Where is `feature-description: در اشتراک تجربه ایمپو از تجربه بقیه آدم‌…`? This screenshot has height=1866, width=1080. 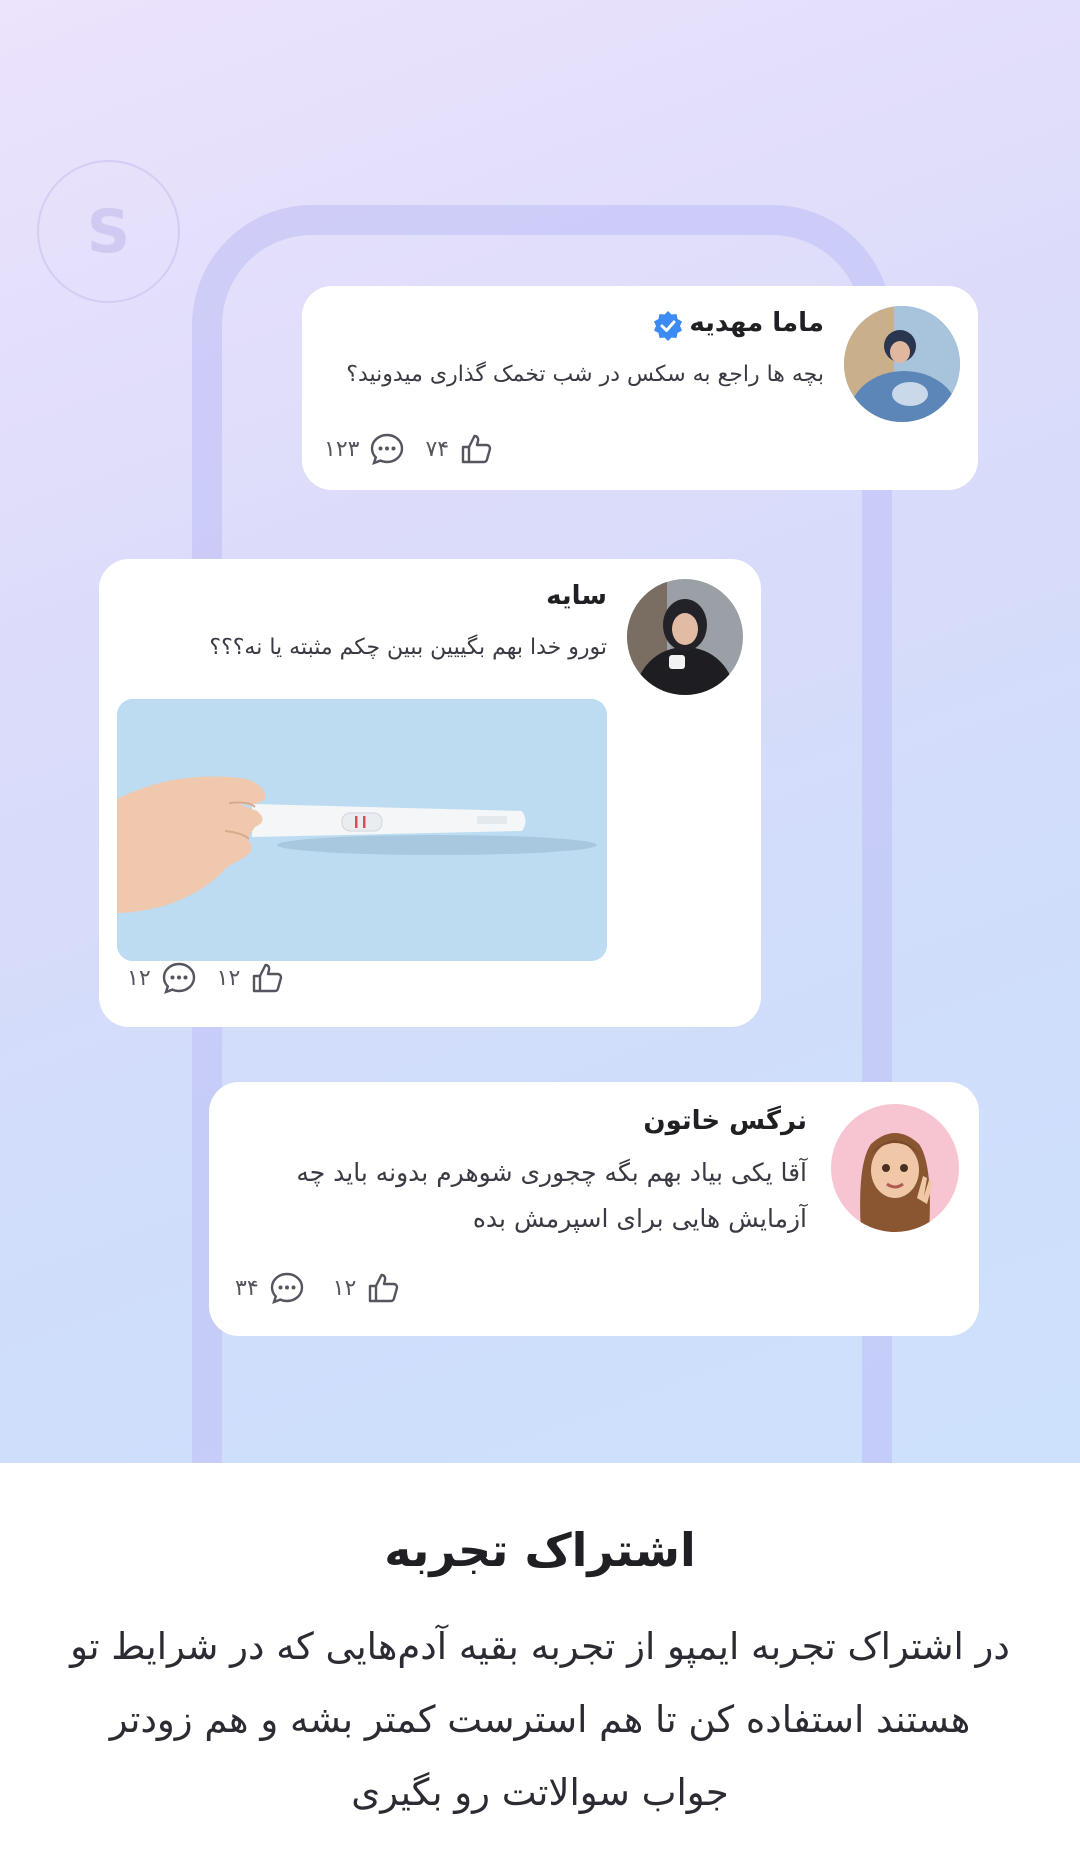 feature-description: در اشتراک تجربه ایمپو از تجربه بقیه آدم‌… is located at coordinates (540, 1719).